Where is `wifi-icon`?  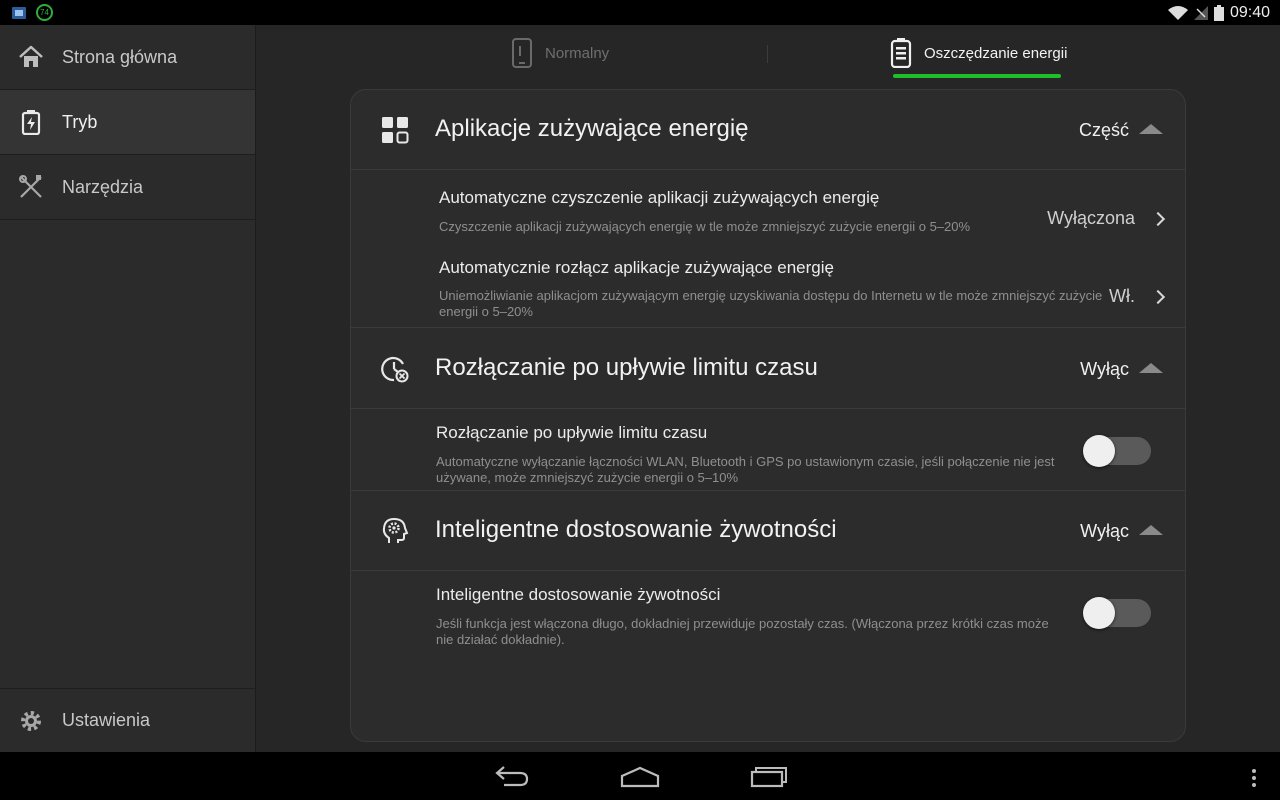
wifi-icon is located at coordinates (1177, 12).